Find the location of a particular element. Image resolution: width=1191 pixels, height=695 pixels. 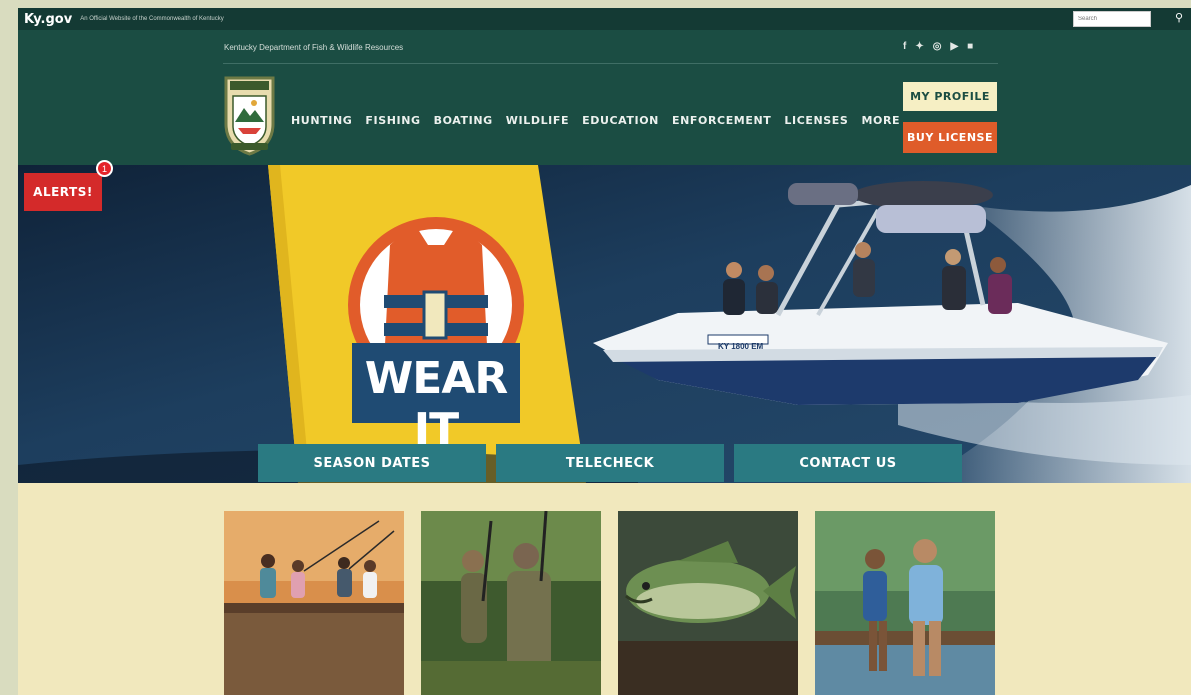

family-fishing-photo is located at coordinates (314, 603).